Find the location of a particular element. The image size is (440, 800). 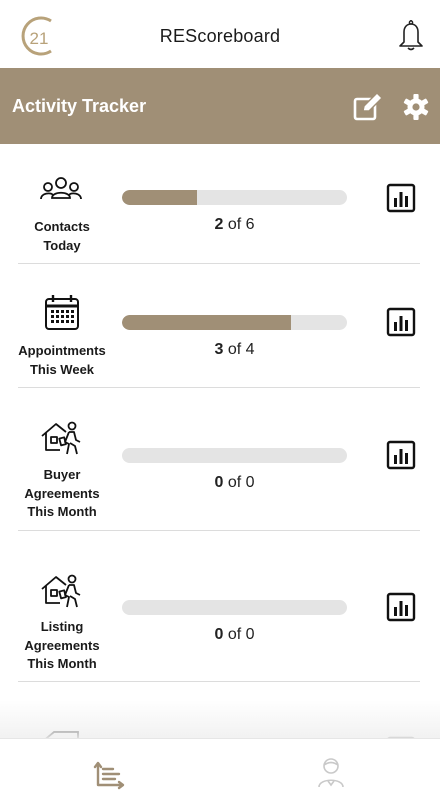

activity-chart-icon is located at coordinates (110, 773).